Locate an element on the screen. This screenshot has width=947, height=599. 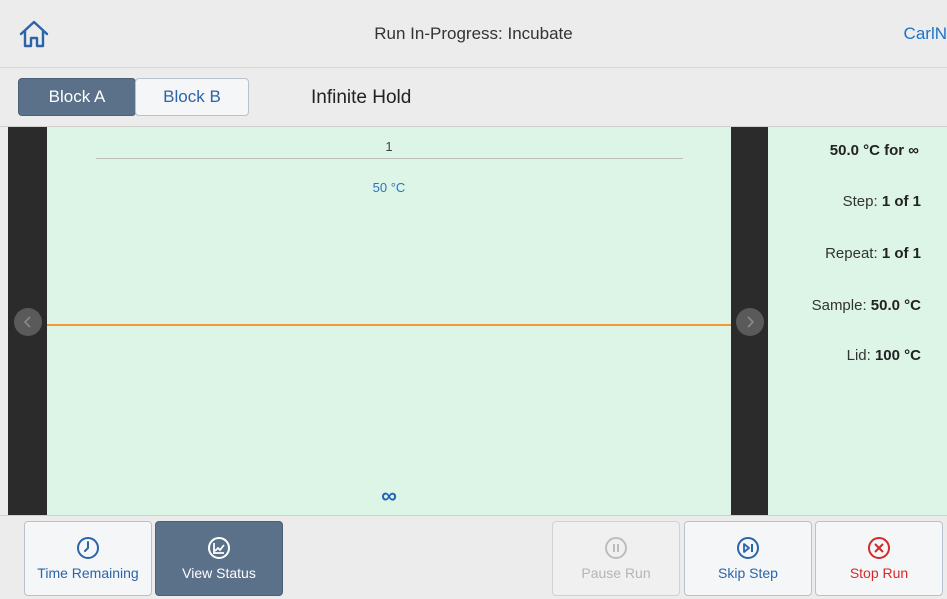
pause-icon is located at coordinates (616, 548).